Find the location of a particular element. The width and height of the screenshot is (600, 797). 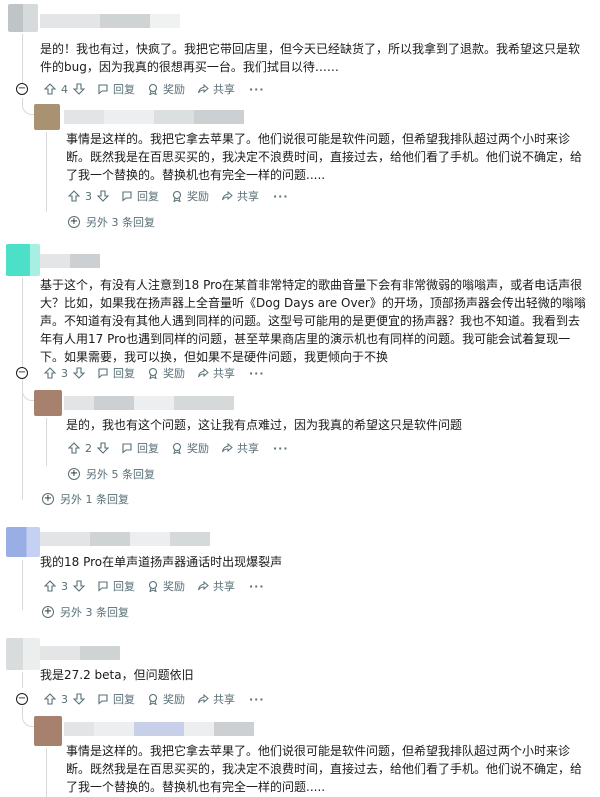

comment-body: 我的18 Pro在单声道扬声器通话时出现爆裂声 is located at coordinates (161, 562).